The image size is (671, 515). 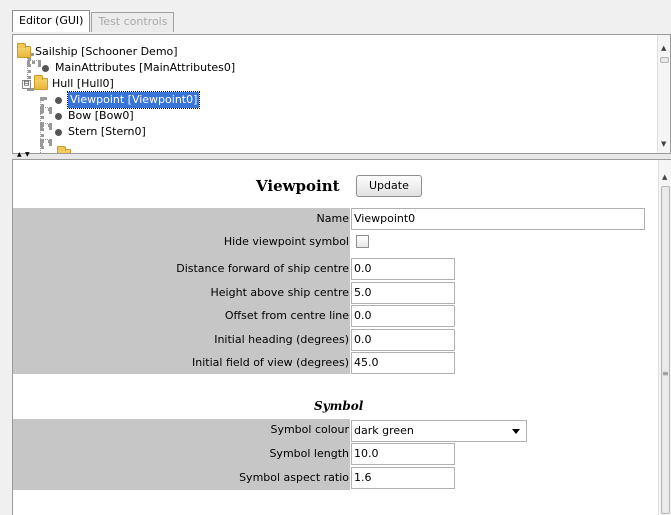 I want to click on tree-item-sailship: Sailship [Schooner Demo], so click(x=97, y=51).